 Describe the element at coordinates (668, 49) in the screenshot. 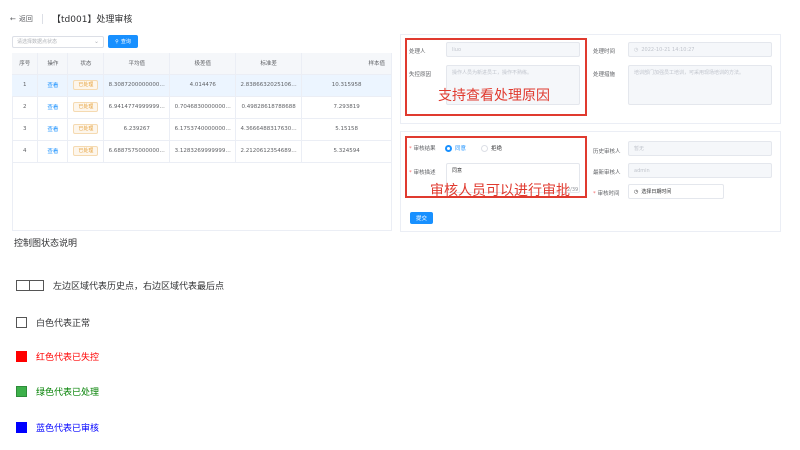

I see `handle-time-value: 2022-10-21 14:10:27` at that location.